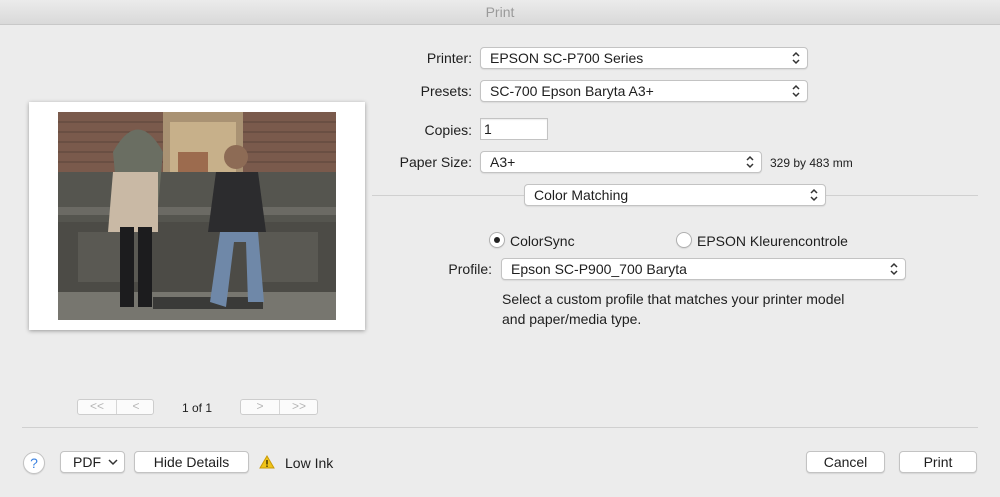 The image size is (1000, 497). I want to click on printer-label: Printer:, so click(449, 58).